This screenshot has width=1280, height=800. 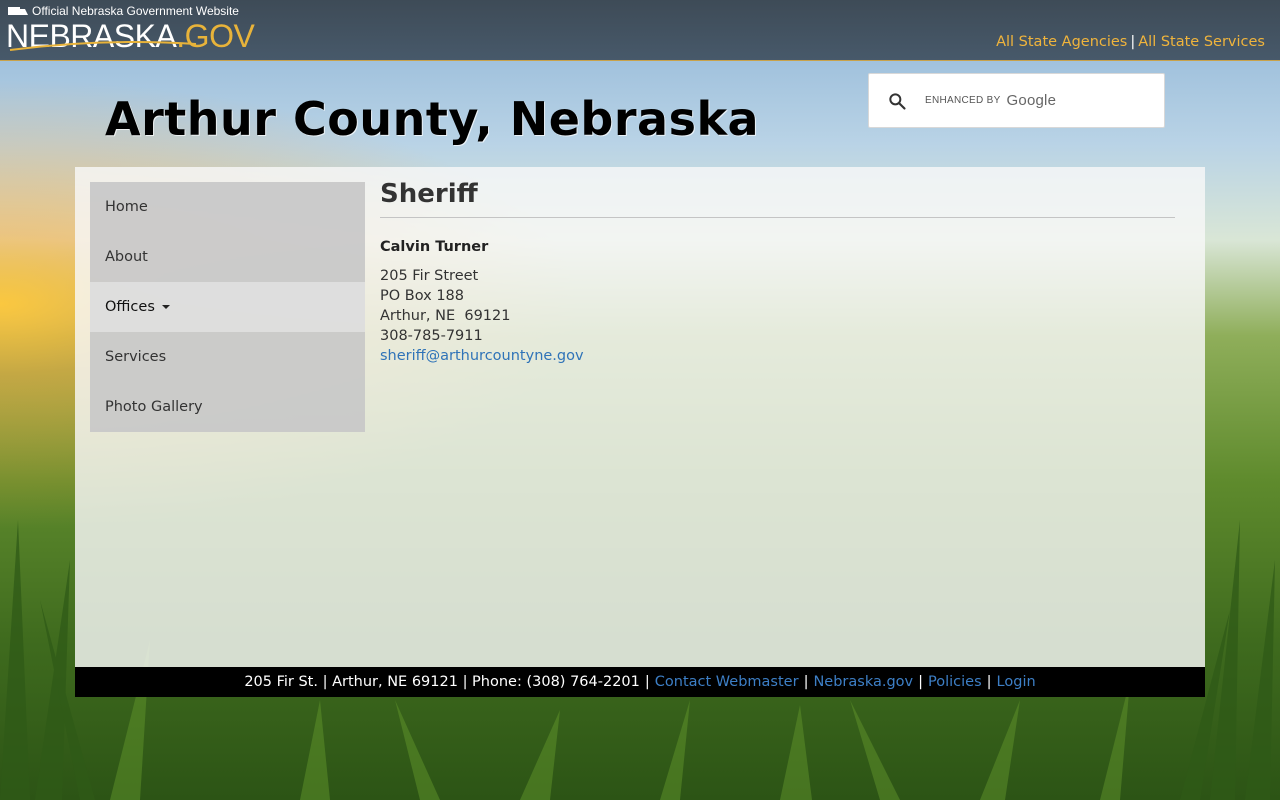 I want to click on nebraska-state-icon, so click(x=18, y=11).